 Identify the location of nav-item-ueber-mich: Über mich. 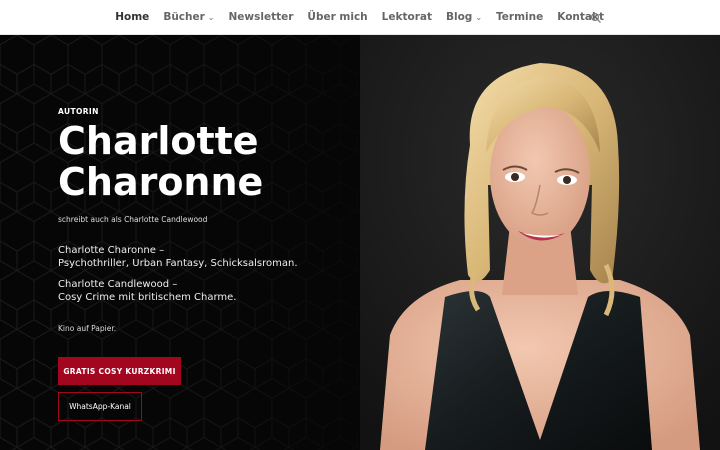
(337, 17).